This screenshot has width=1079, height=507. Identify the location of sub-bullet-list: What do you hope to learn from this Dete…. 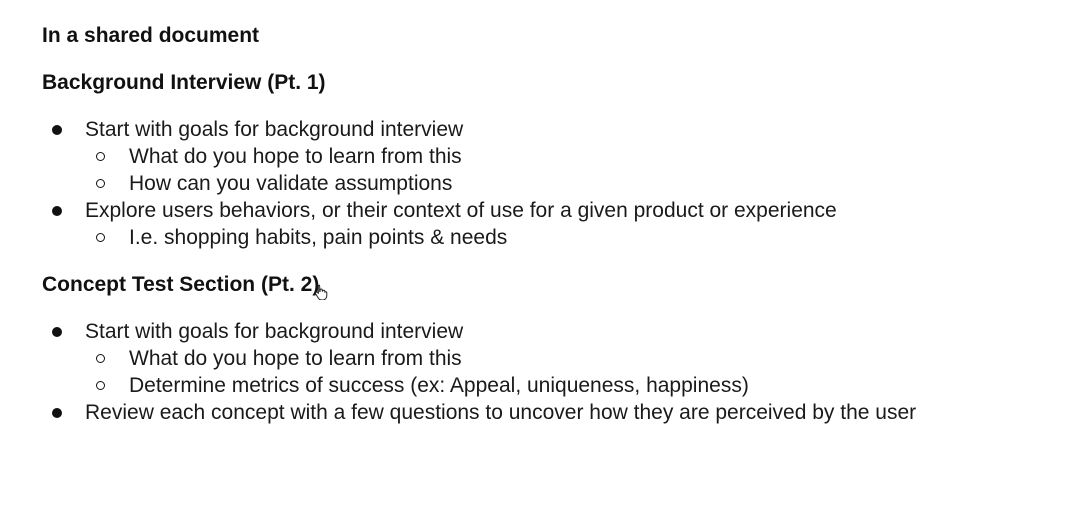
(572, 372).